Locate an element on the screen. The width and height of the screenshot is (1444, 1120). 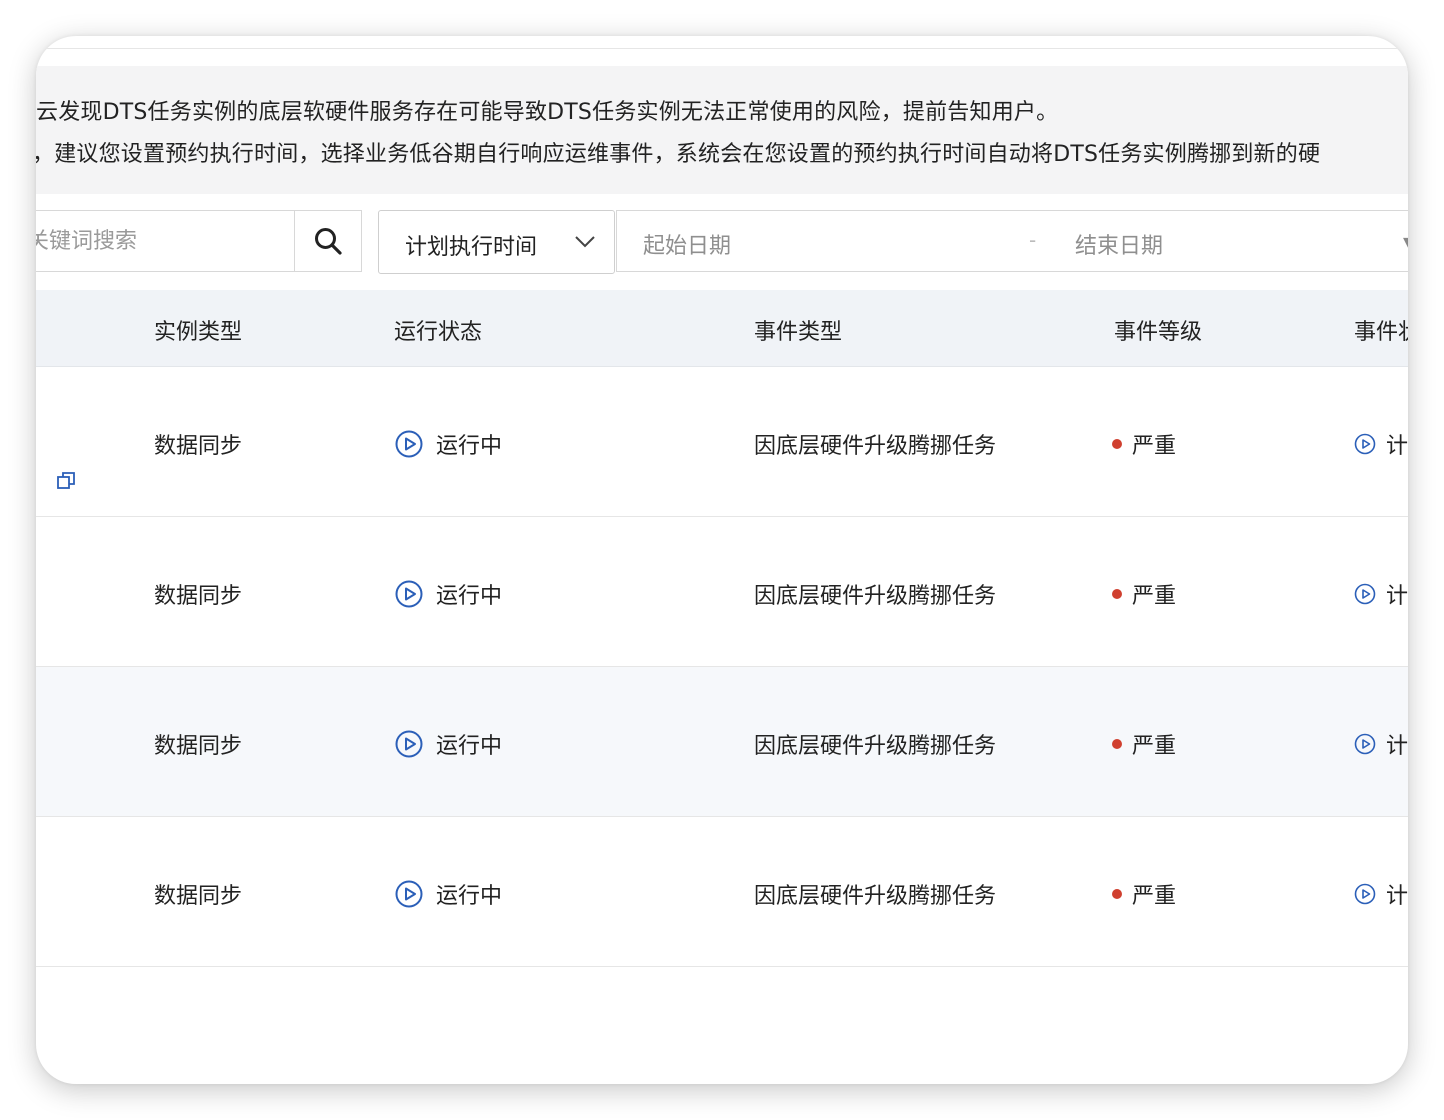
th-run-status: 运行状态 is located at coordinates (438, 332).